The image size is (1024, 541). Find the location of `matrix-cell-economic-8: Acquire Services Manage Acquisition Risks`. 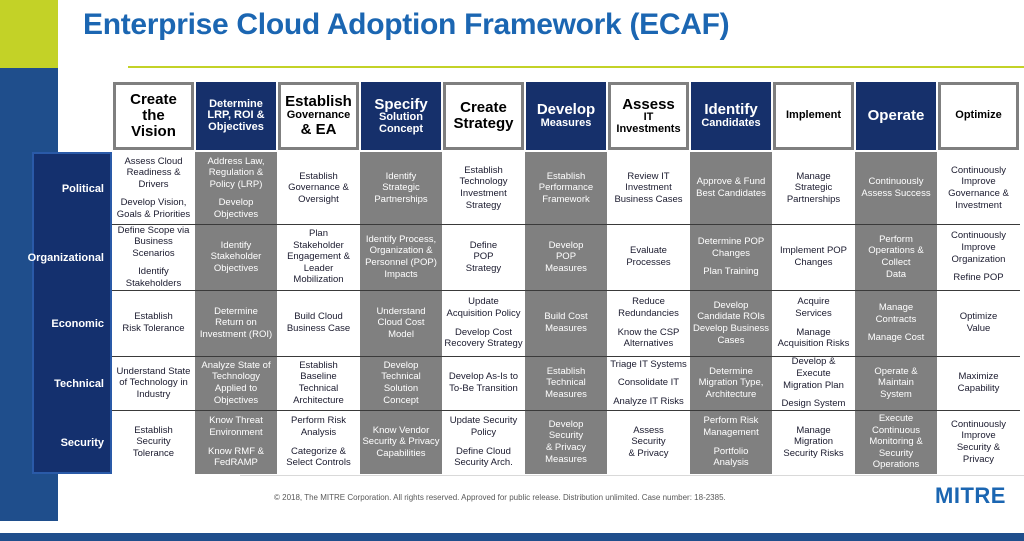

matrix-cell-economic-8: Acquire Services Manage Acquisition Risks is located at coordinates (813, 323).